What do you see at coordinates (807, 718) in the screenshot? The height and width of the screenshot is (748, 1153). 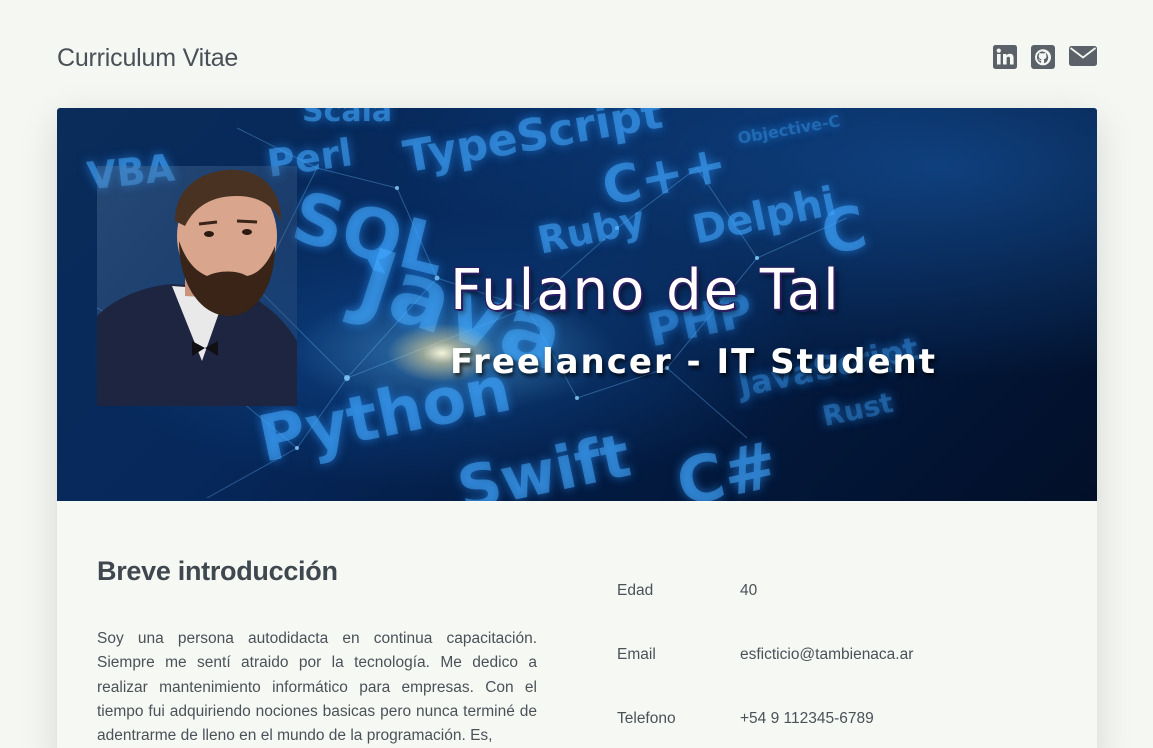 I see `phone-value: +54 9 112345-6789` at bounding box center [807, 718].